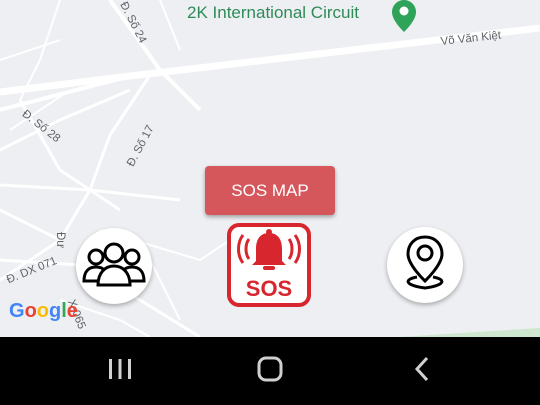  I want to click on recent-apps-button, so click(120, 371).